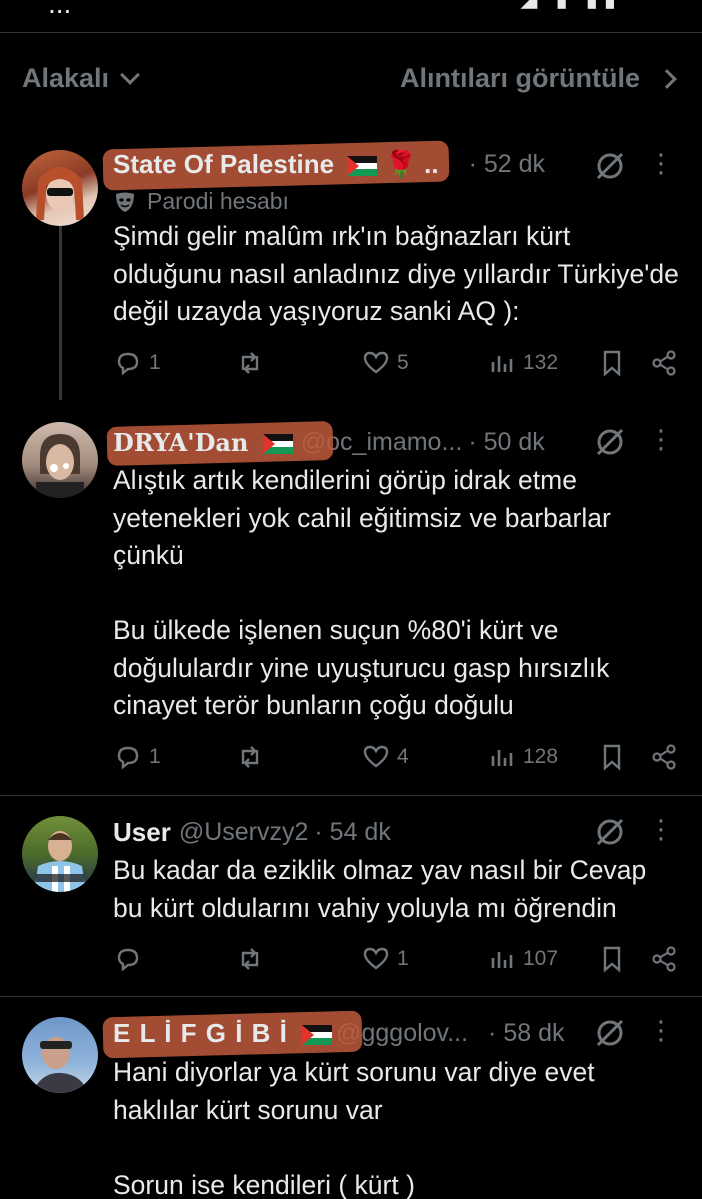 This screenshot has width=702, height=1199. Describe the element at coordinates (541, 362) in the screenshot. I see `view-count: 132` at that location.